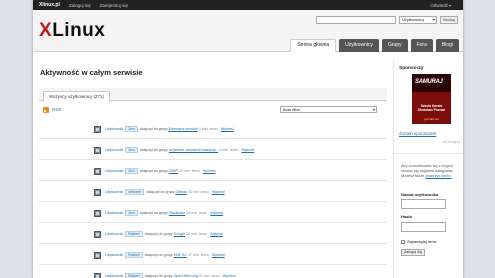 This screenshot has height=278, width=495. Describe the element at coordinates (186, 276) in the screenshot. I see `activity-group-link: OpenOffice.org` at that location.